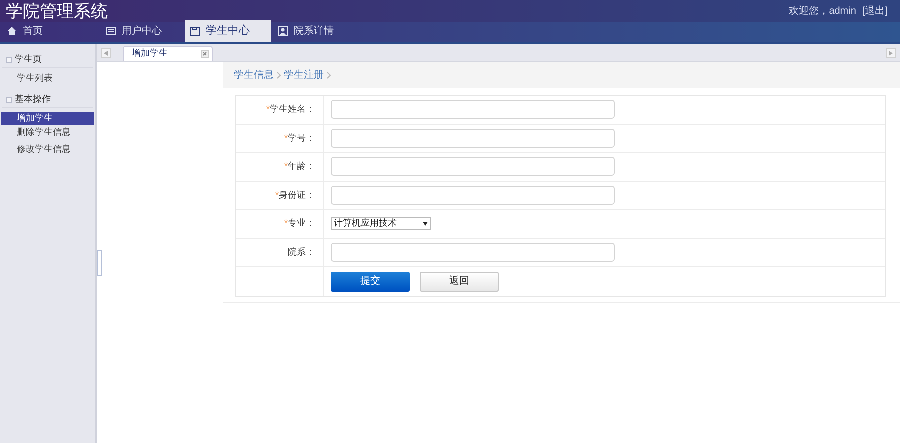  I want to click on close-icon, so click(205, 54).